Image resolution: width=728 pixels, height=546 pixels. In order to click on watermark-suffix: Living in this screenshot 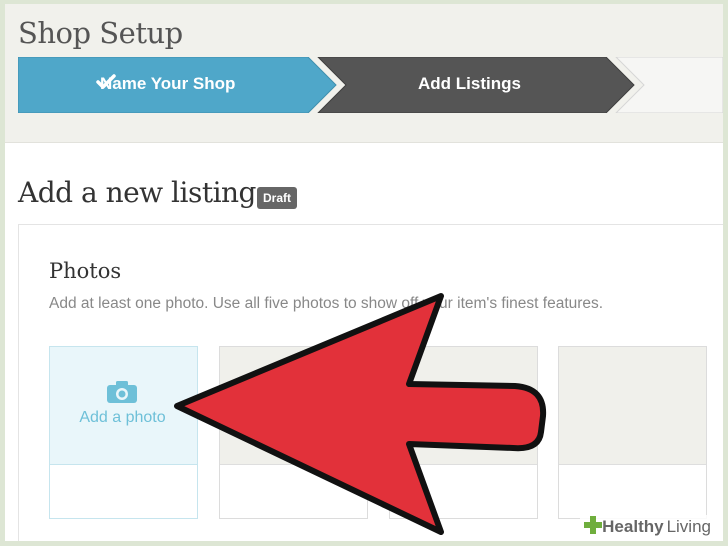, I will do `click(688, 526)`.